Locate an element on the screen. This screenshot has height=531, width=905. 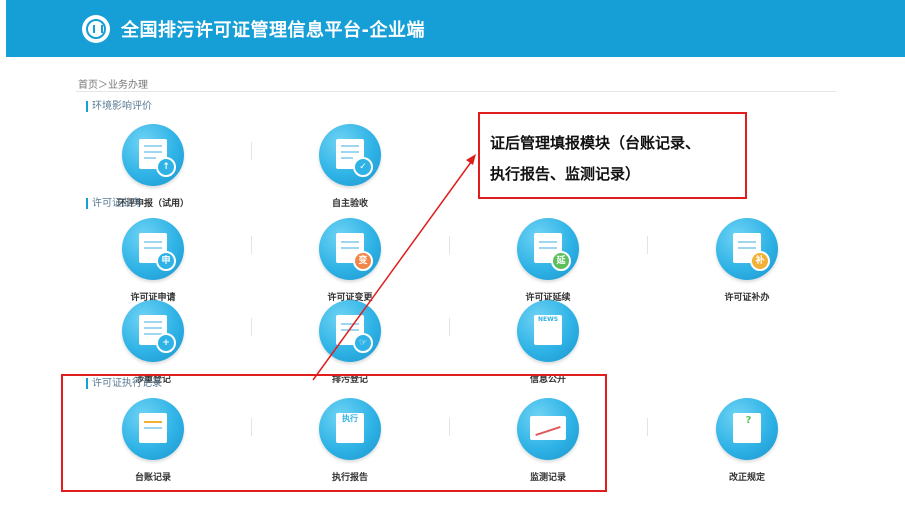
annotation-callout: 证后管理填报模块（台账记录、 执行报告、监测记录） is located at coordinates (612, 155).